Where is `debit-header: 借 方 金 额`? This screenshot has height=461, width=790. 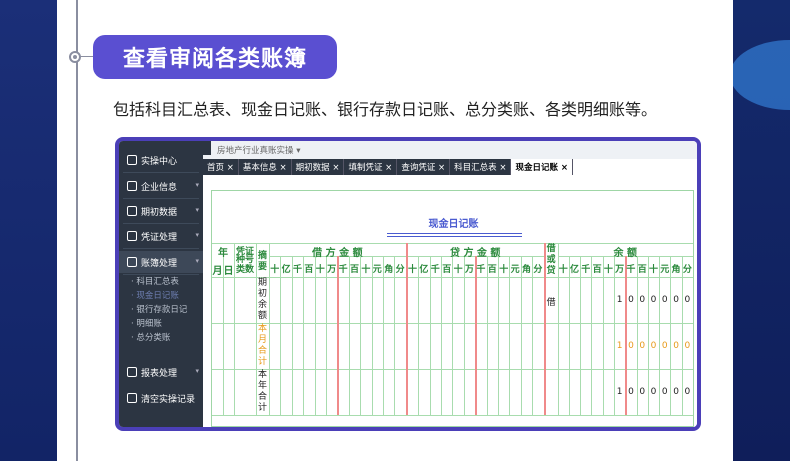
debit-header: 借 方 金 额 is located at coordinates (337, 253).